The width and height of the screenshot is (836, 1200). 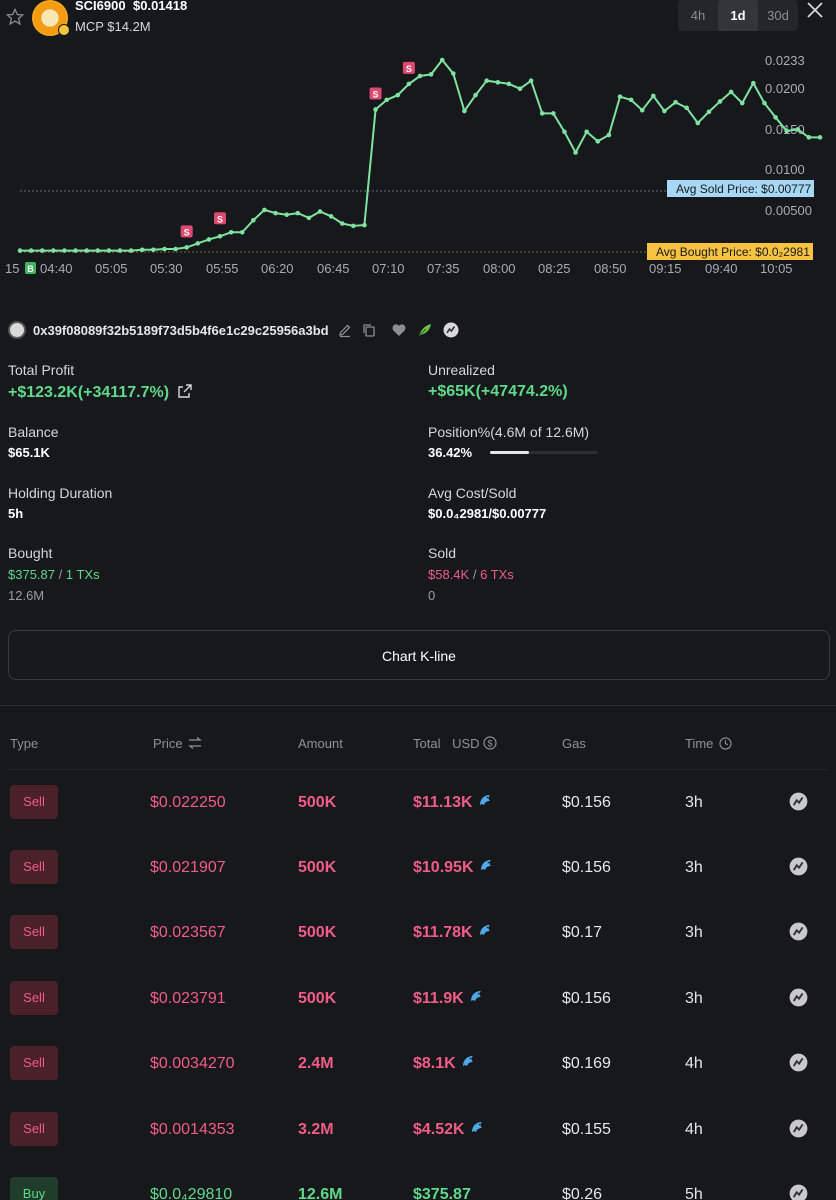 What do you see at coordinates (698, 15) in the screenshot?
I see `tab-4h: 4h` at bounding box center [698, 15].